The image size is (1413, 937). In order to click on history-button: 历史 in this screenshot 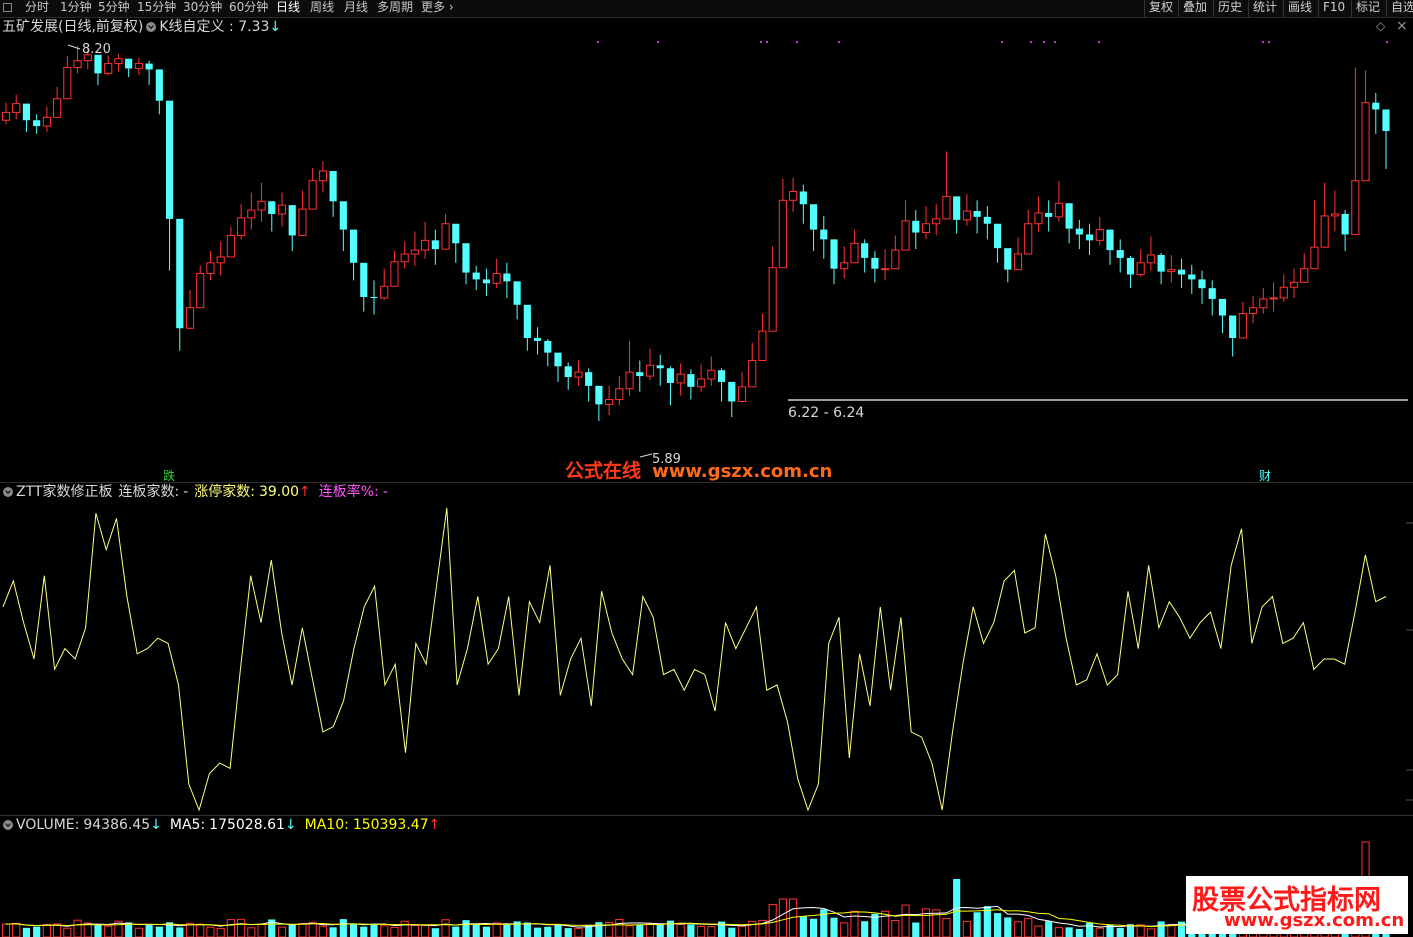, I will do `click(1227, 8)`.